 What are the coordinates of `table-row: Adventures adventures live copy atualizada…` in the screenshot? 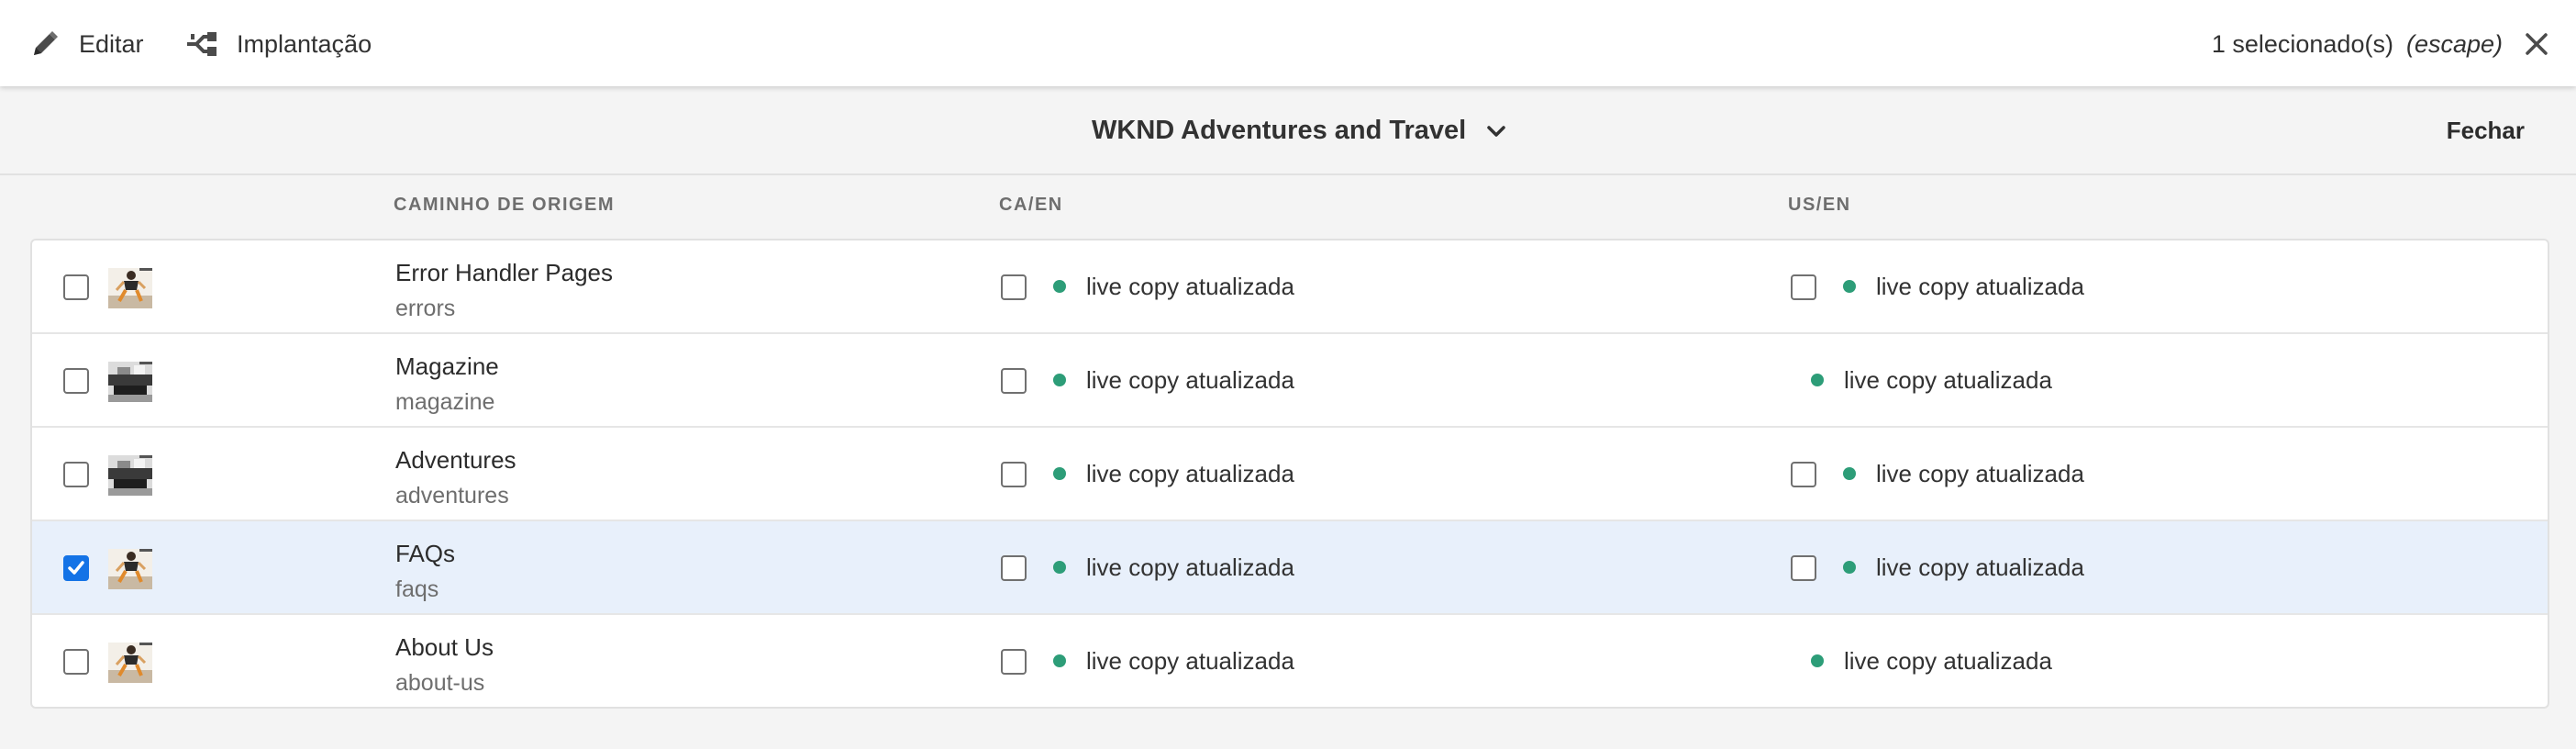 It's located at (1290, 474).